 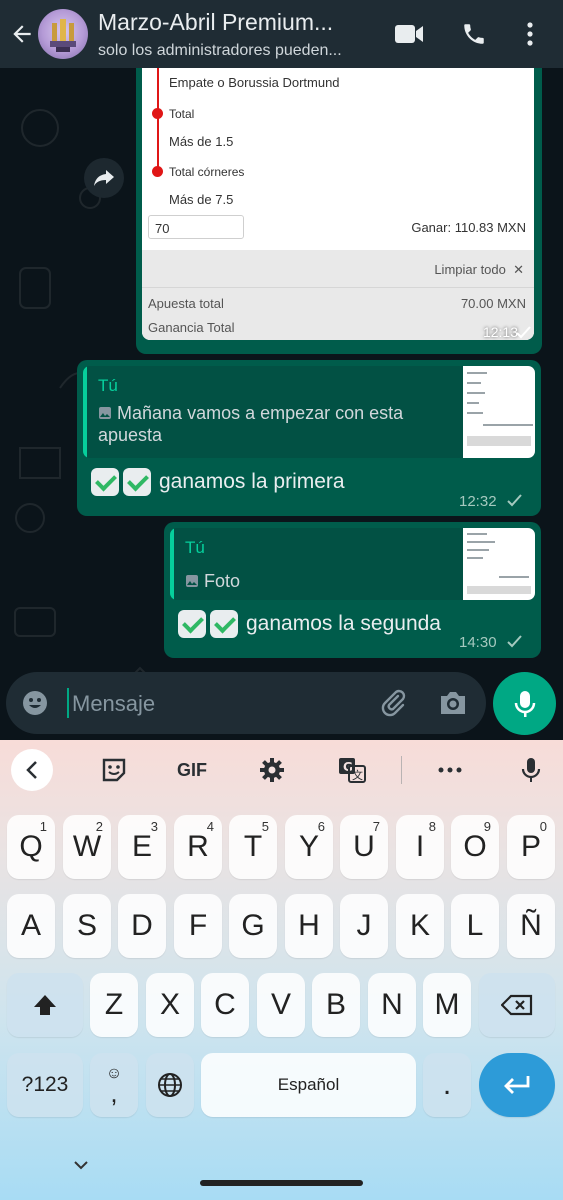 I want to click on key-z: Z, so click(x=114, y=1005).